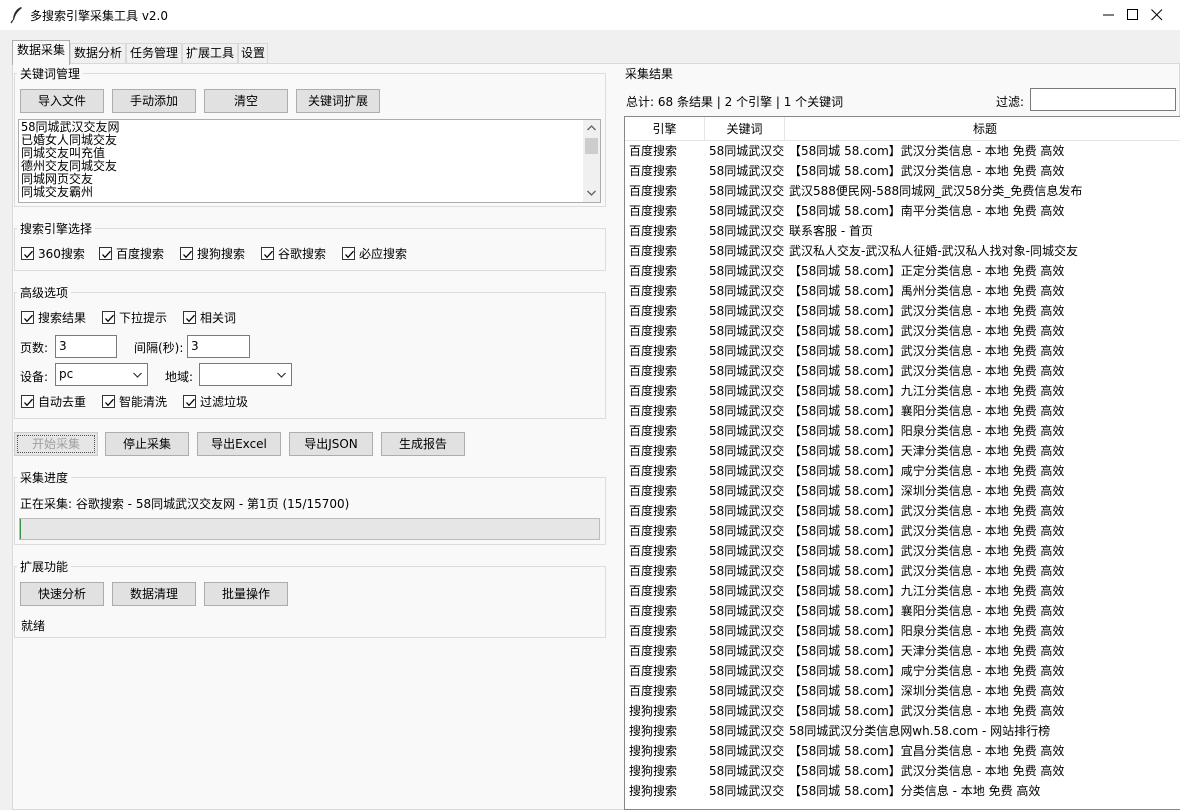 The width and height of the screenshot is (1180, 810). What do you see at coordinates (253, 53) in the screenshot?
I see `tab-settings: 设置` at bounding box center [253, 53].